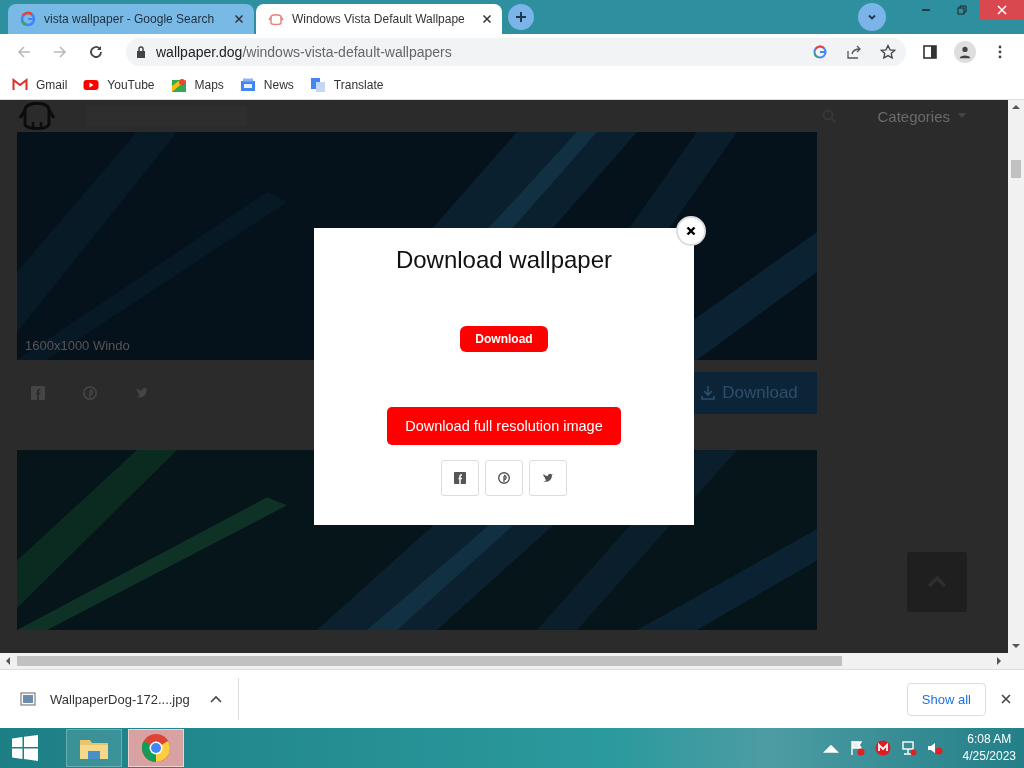  I want to click on taskbar-app, so click(156, 748).